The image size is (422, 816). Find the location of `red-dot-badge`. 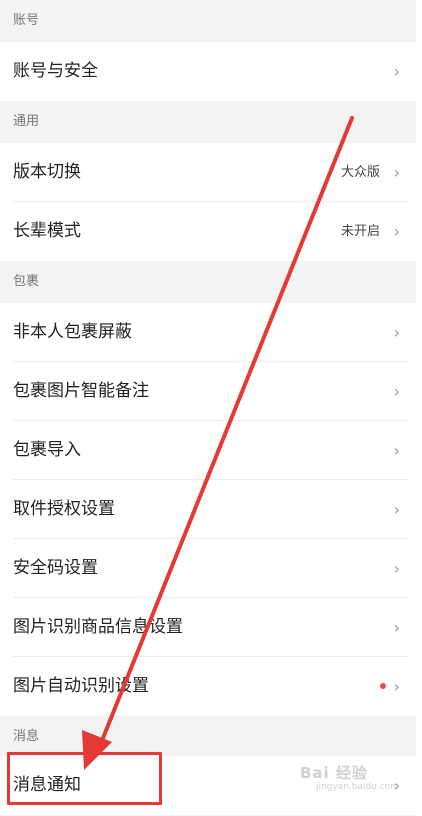

red-dot-badge is located at coordinates (383, 686).